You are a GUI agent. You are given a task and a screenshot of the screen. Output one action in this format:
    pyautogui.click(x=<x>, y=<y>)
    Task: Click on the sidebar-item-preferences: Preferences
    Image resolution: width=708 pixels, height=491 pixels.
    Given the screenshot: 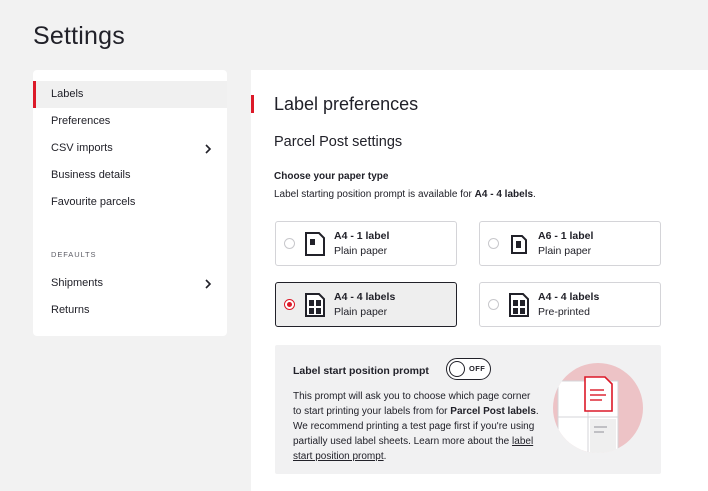 What is the action you would take?
    pyautogui.click(x=130, y=121)
    